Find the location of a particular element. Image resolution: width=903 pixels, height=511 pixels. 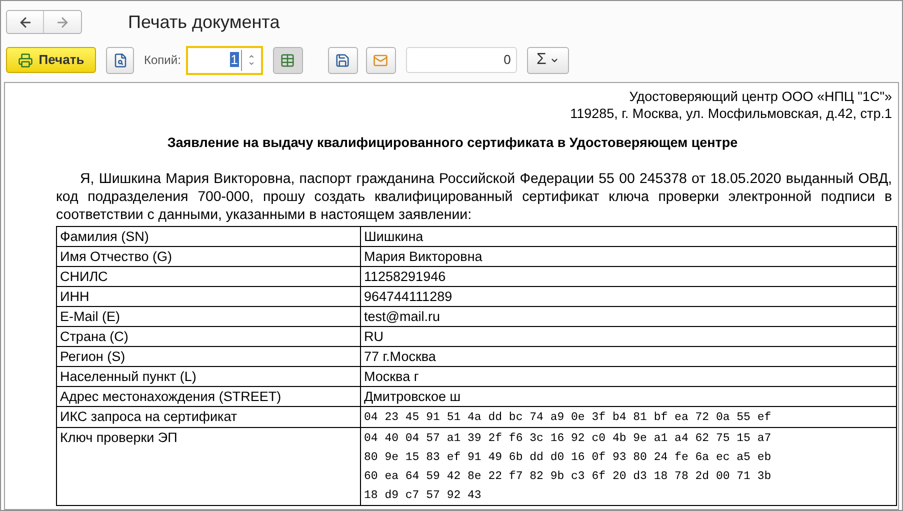

field-value: RU is located at coordinates (628, 336).